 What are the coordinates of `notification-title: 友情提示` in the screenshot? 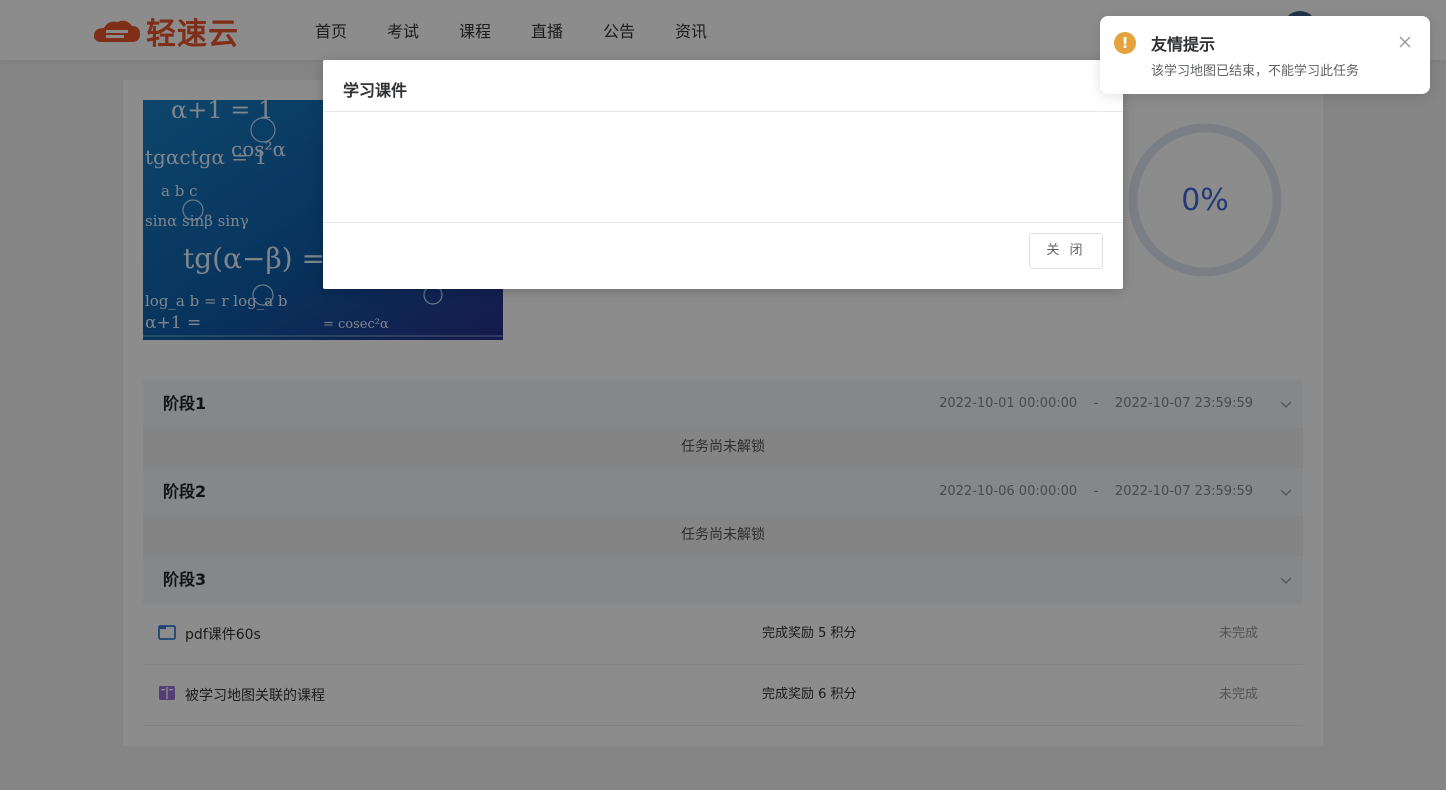 It's located at (1183, 44).